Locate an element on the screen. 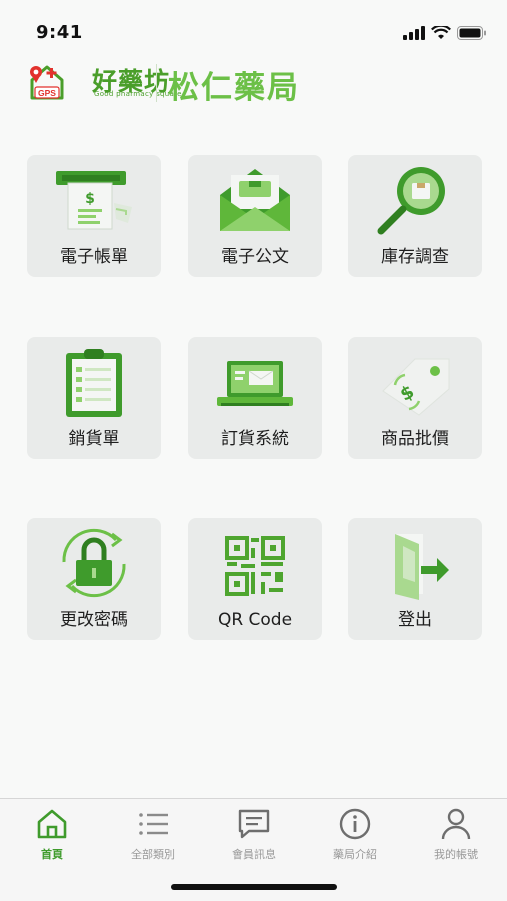  menu-tile-e-document: 電子公文 is located at coordinates (255, 216).